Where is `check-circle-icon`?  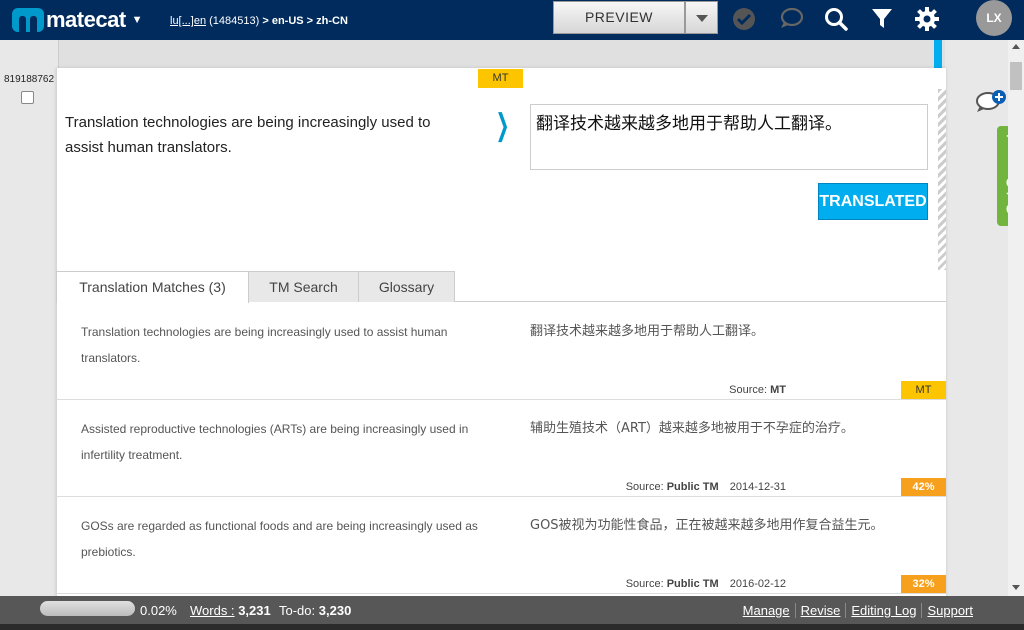 check-circle-icon is located at coordinates (744, 19).